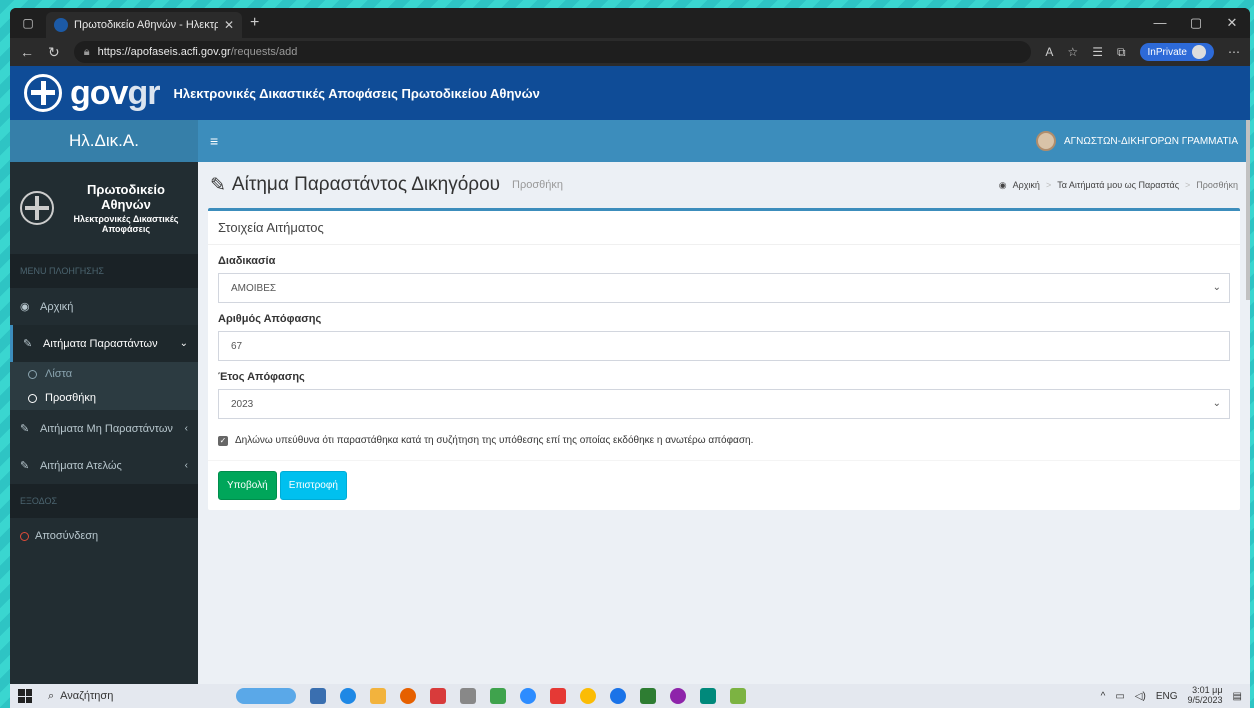 The width and height of the screenshot is (1254, 708). What do you see at coordinates (724, 141) in the screenshot?
I see `top-navbar: ≡ ΑΓΝΩΣΤΩΝ-ΔΙΚΗΓΟΡΩΝ ΓΡΑΜΜΑΤΙΑ` at bounding box center [724, 141].